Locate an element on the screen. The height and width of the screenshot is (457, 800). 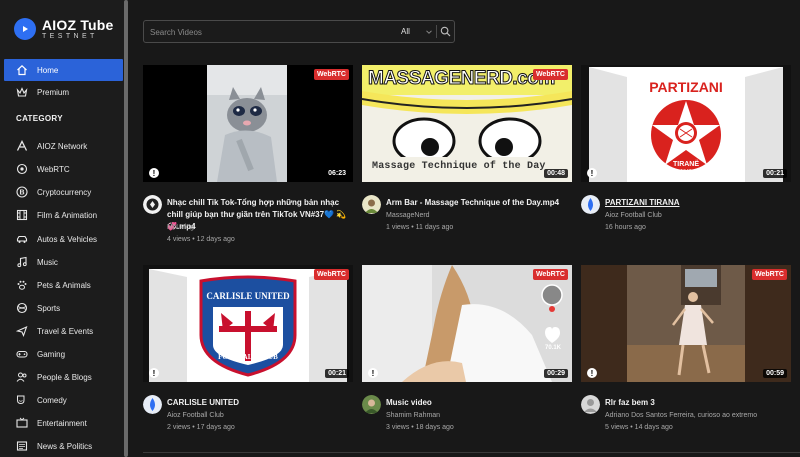
channel-name: MassageNerd is located at coordinates (408, 215).